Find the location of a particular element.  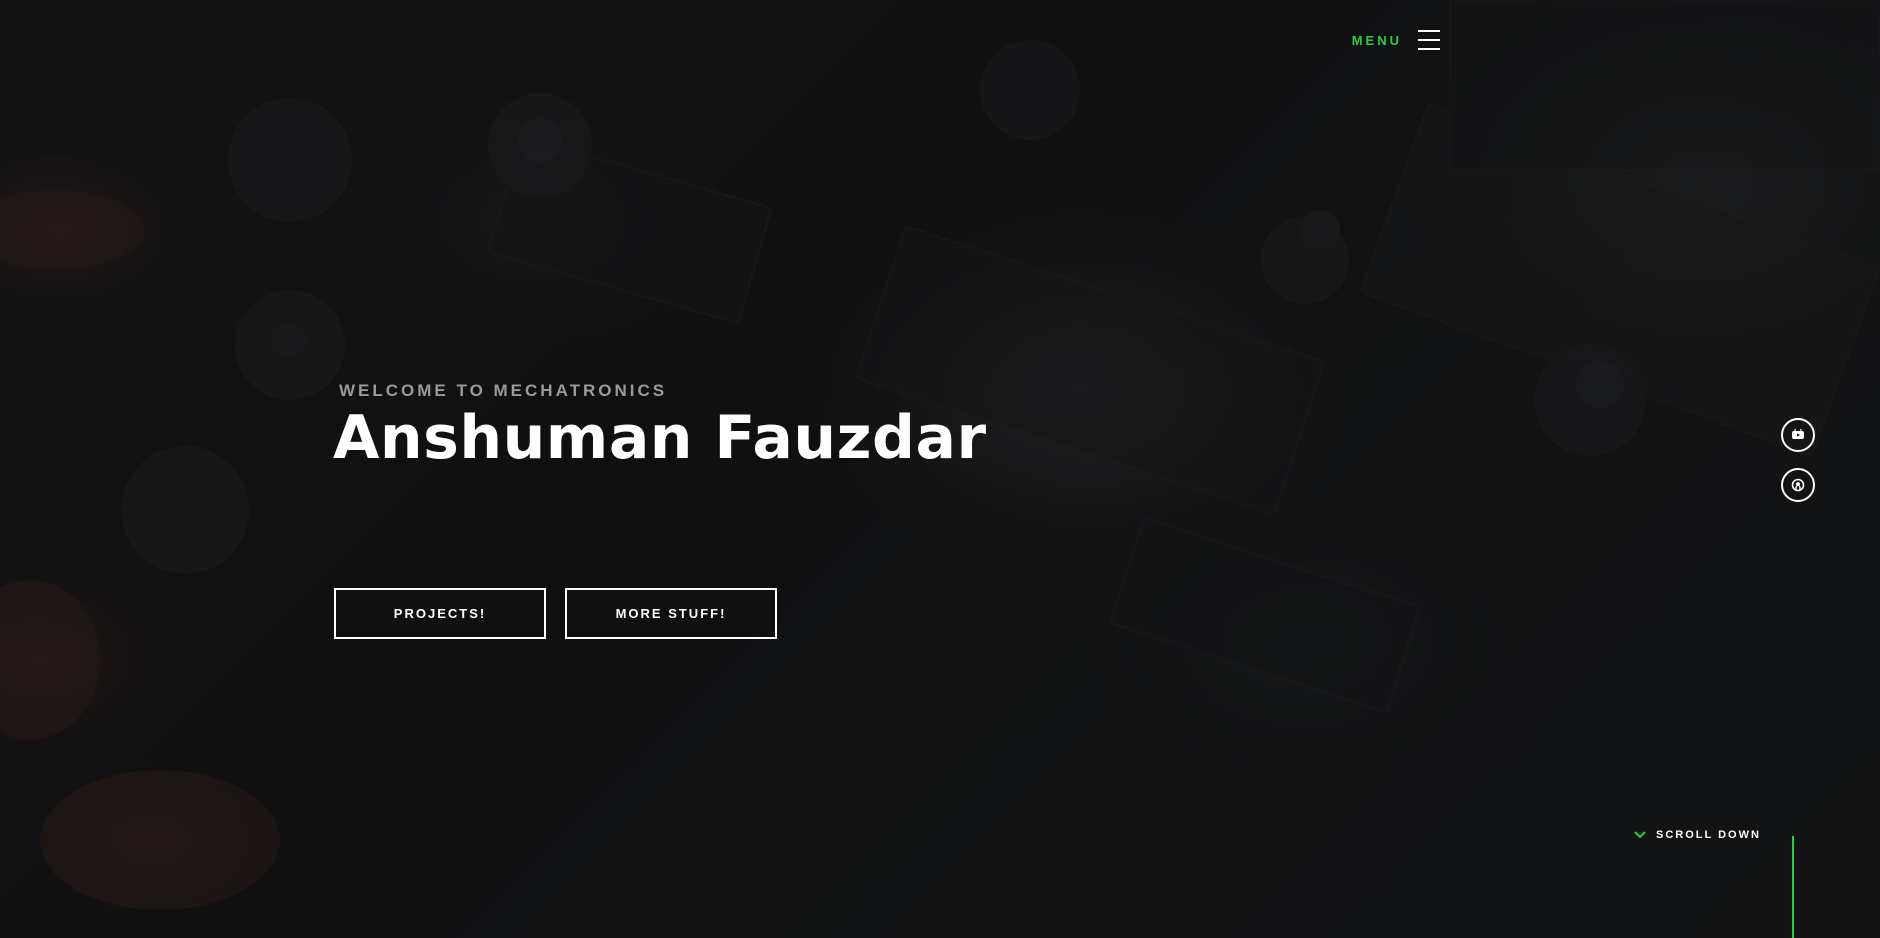

intro-block: WELCOME TO MECHATRONICS Anshuman Fauzdar is located at coordinates (660, 426).